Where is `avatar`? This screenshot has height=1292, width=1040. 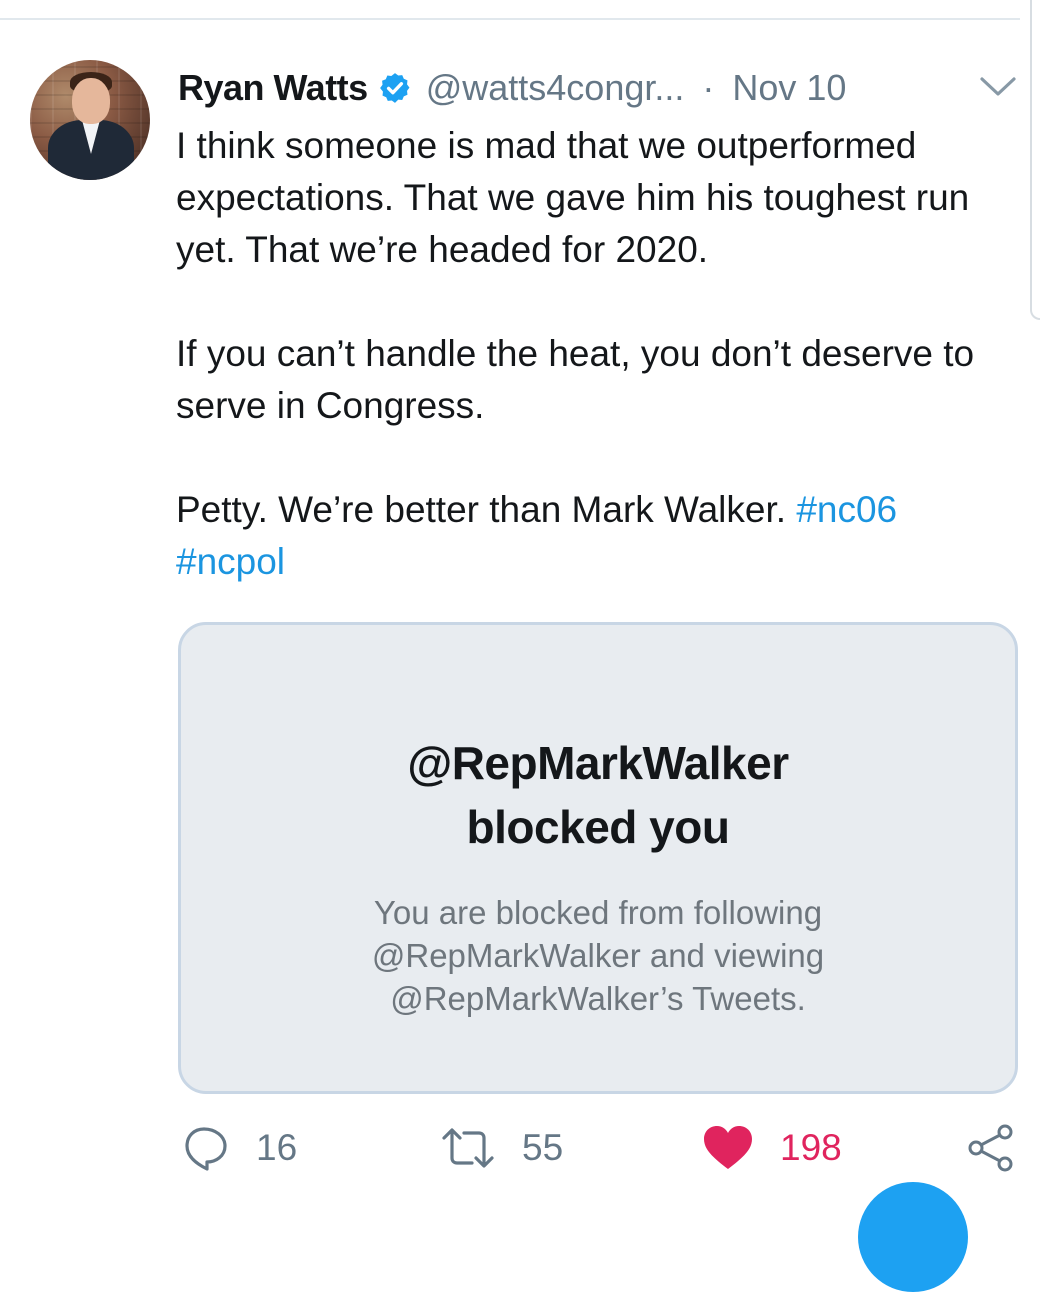
avatar is located at coordinates (90, 120).